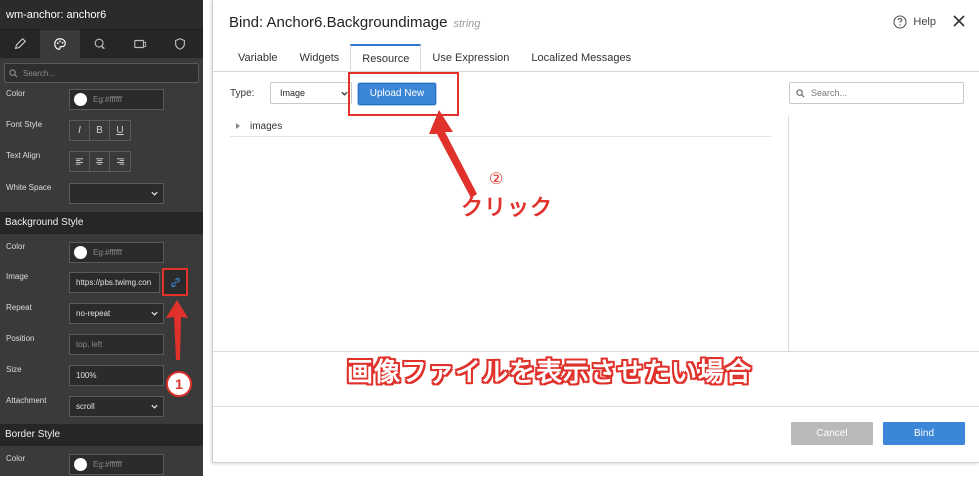  I want to click on dialog-title: Bind: Anchor6.Backgroundimage string, so click(354, 22).